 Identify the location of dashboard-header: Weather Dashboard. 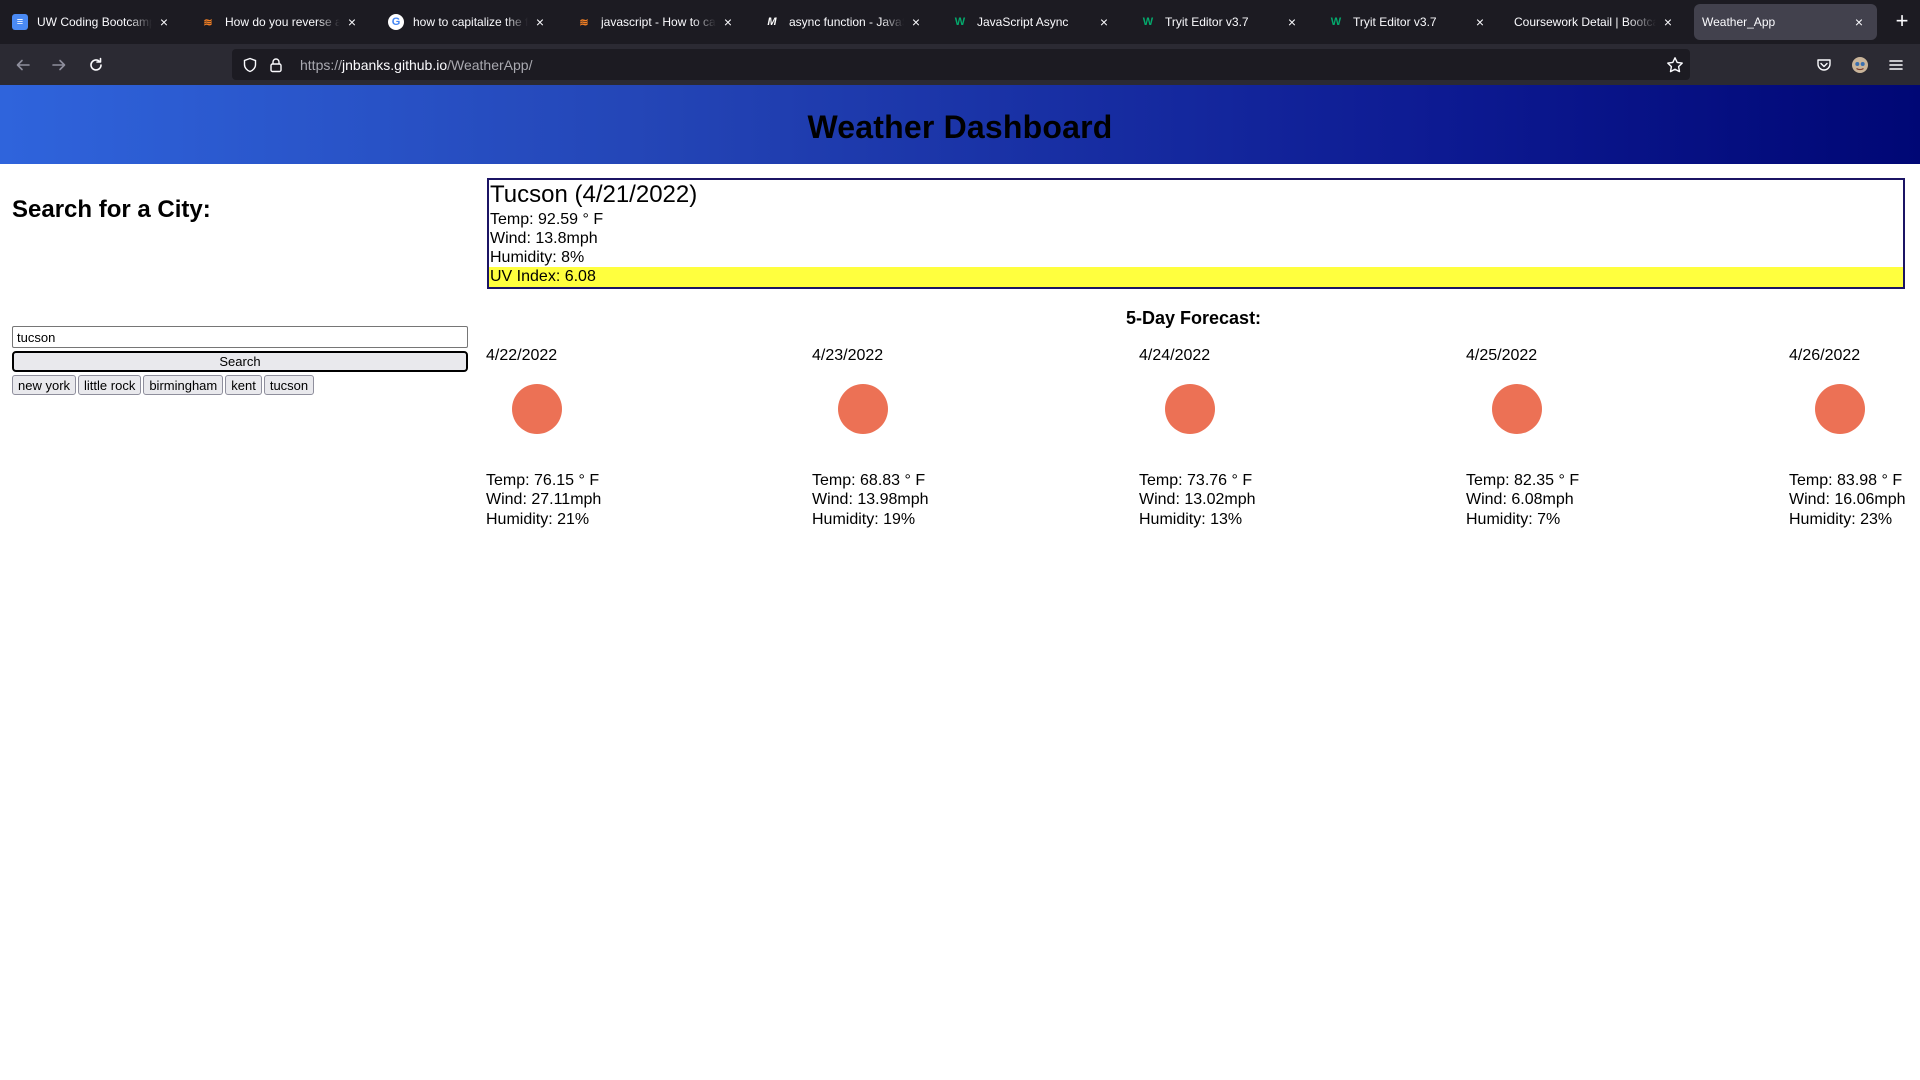
(960, 124).